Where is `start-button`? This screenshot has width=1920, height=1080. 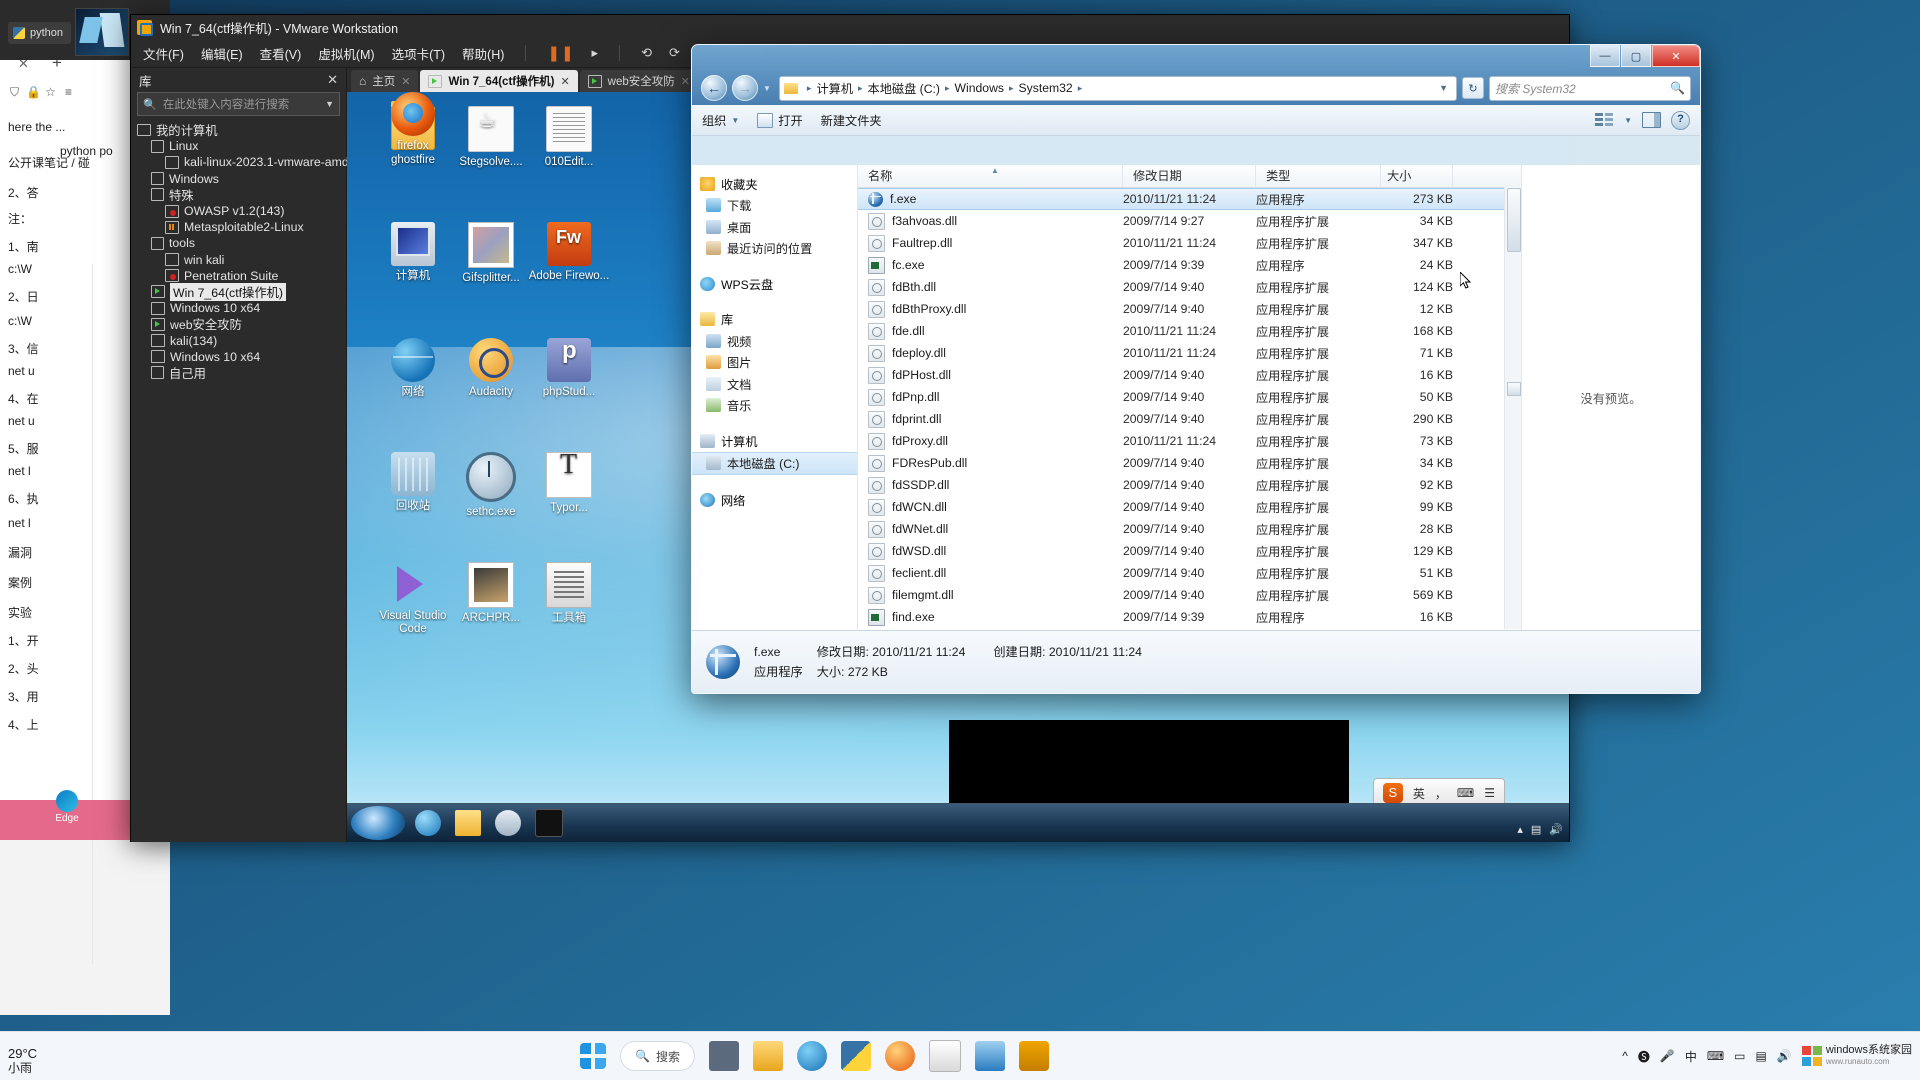 start-button is located at coordinates (593, 1056).